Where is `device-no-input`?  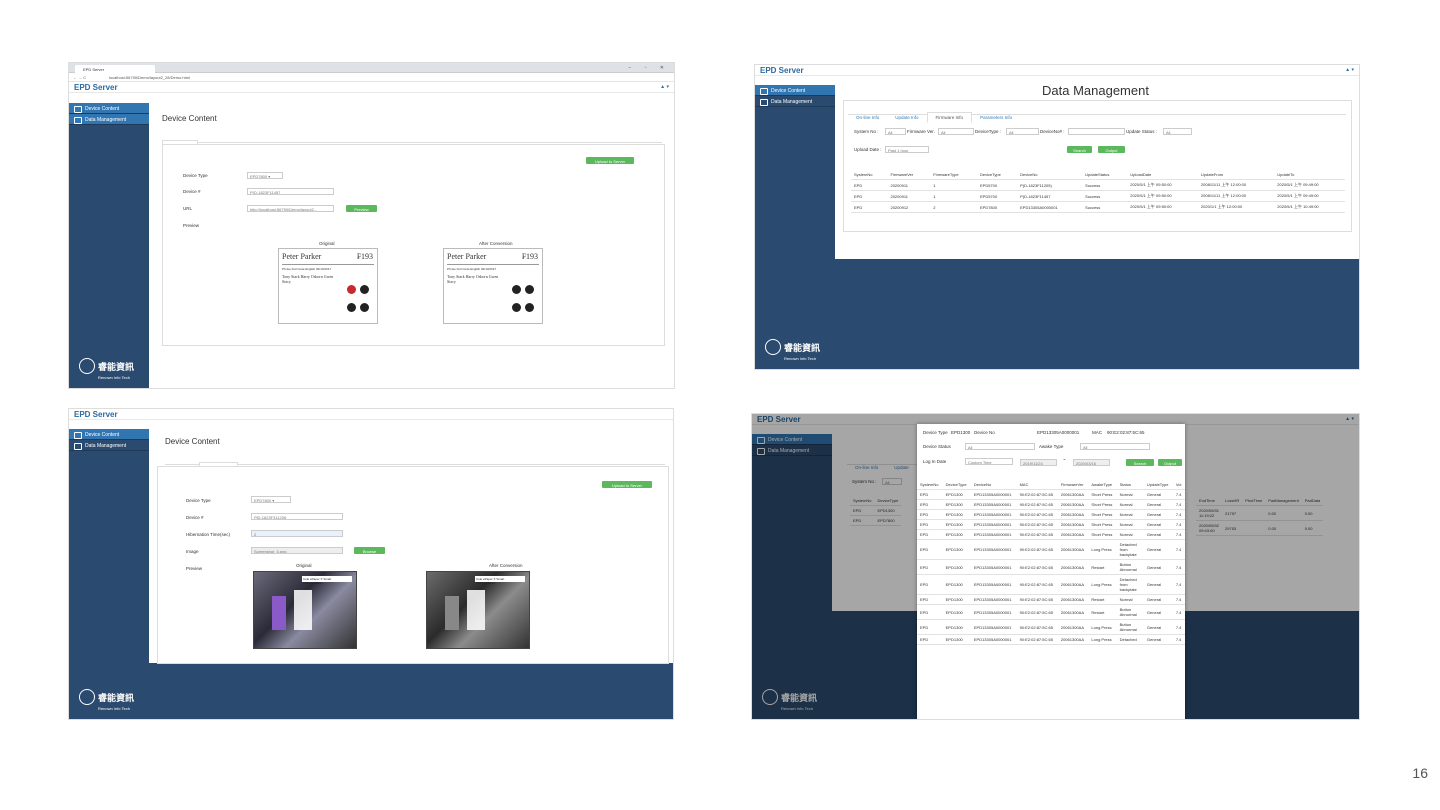 device-no-input is located at coordinates (1096, 131).